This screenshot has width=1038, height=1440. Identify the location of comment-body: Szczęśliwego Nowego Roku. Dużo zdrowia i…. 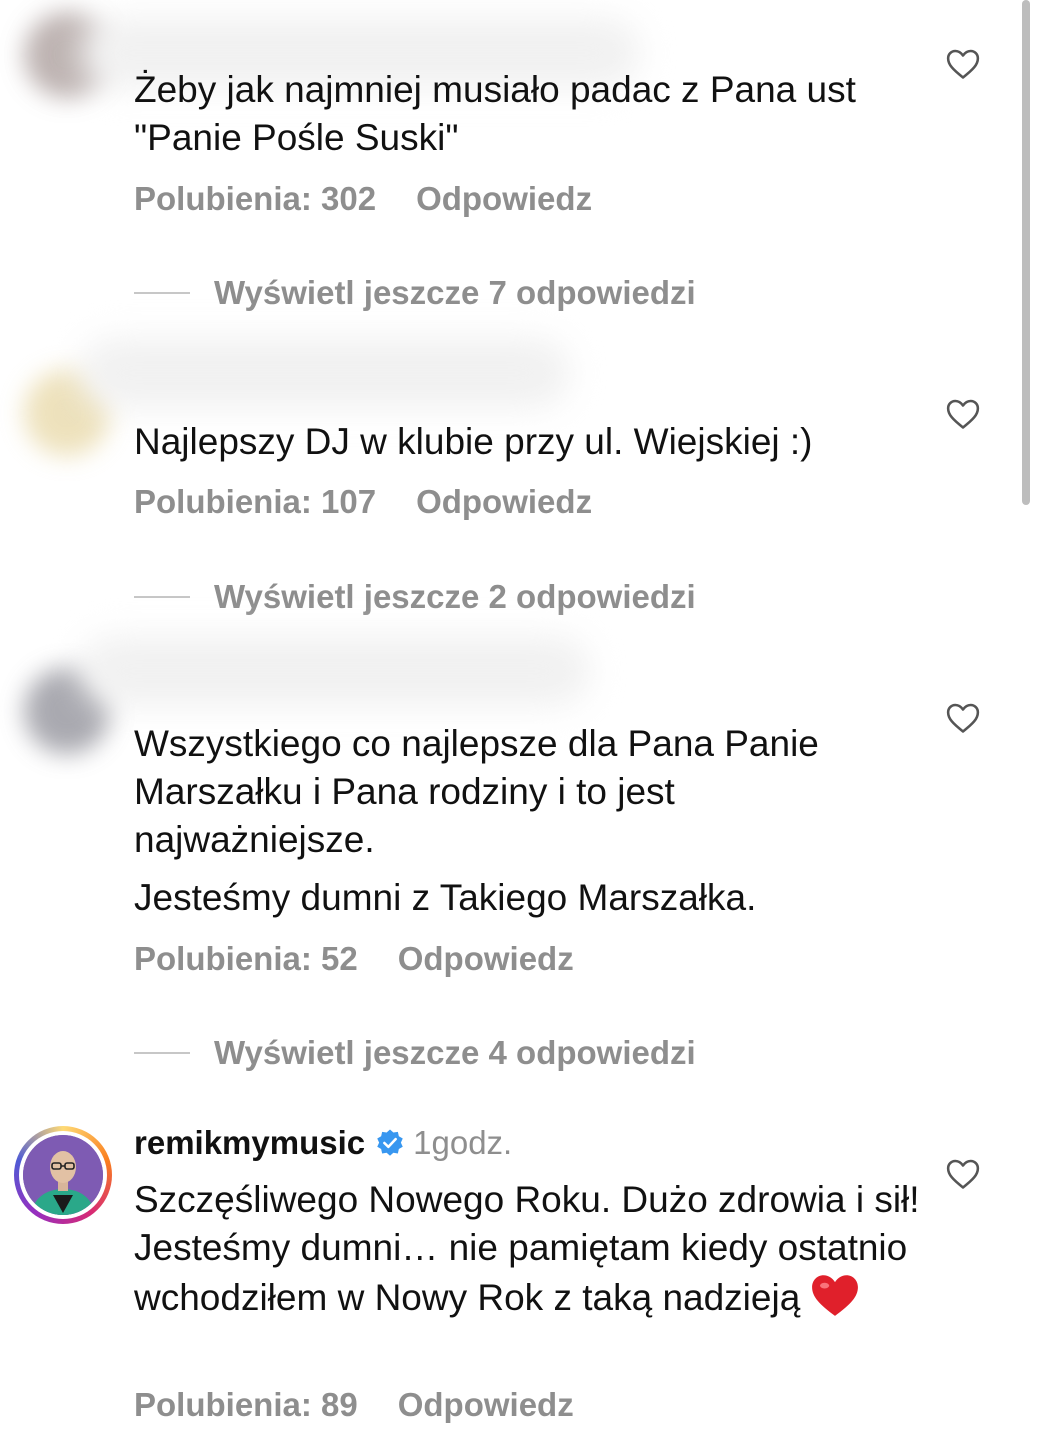
(527, 1248).